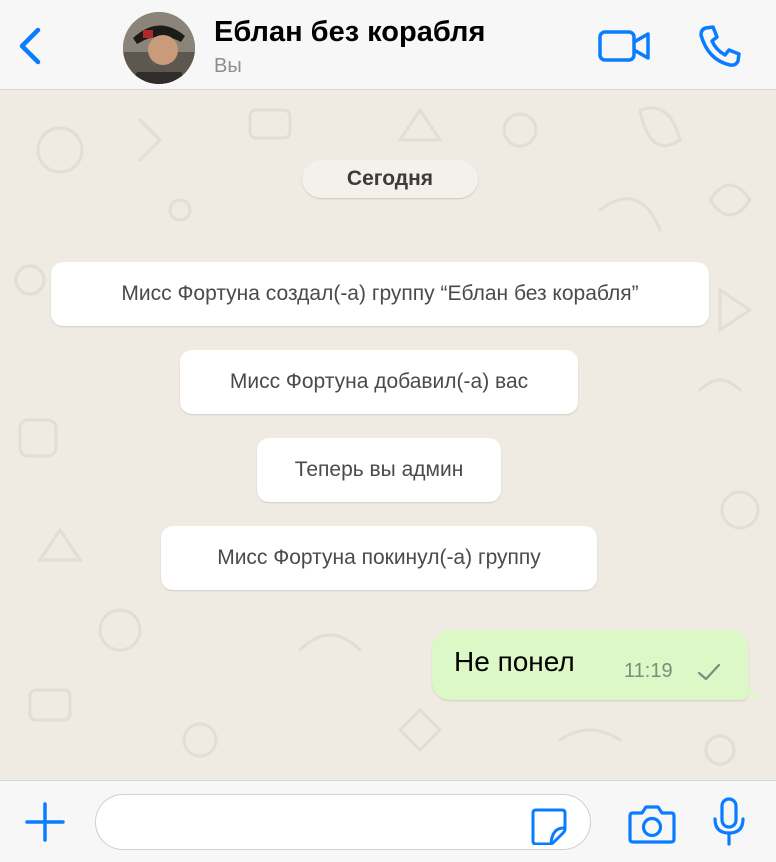  I want to click on system-message: Мисс Фортуна добавил(-а) вас, so click(379, 382).